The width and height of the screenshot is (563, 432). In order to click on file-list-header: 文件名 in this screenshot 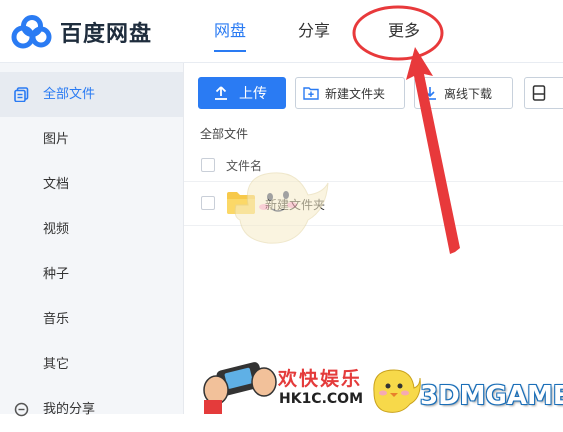, I will do `click(373, 166)`.